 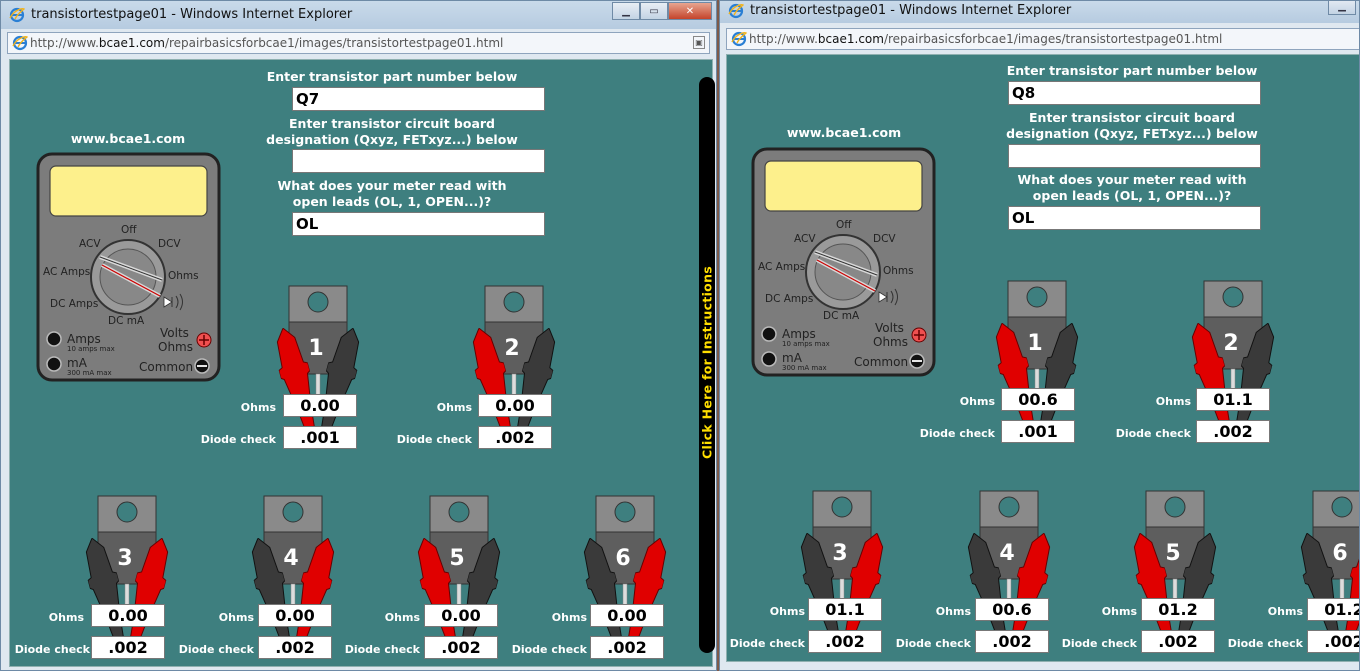 What do you see at coordinates (844, 225) in the screenshot?
I see `meter-off-label: Off` at bounding box center [844, 225].